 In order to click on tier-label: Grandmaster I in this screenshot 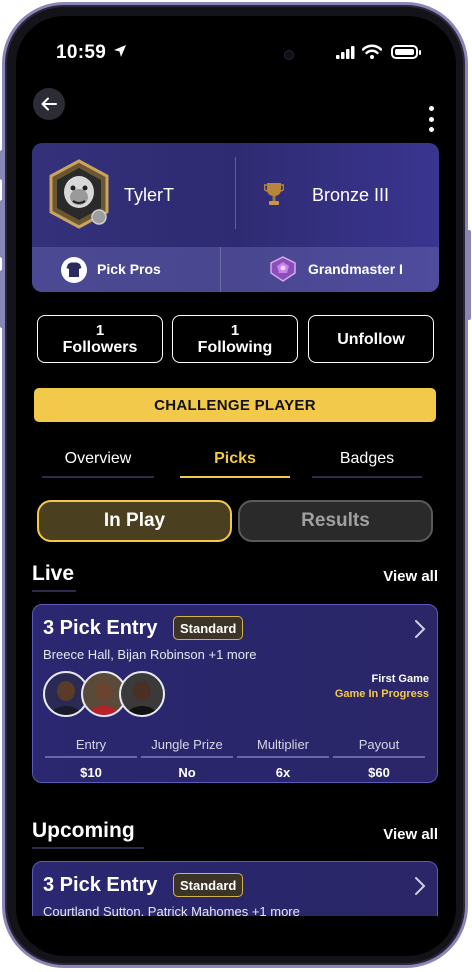, I will do `click(355, 269)`.